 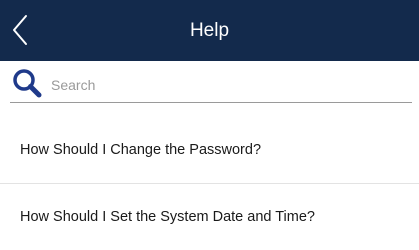 I want to click on search-icon, so click(x=27, y=83).